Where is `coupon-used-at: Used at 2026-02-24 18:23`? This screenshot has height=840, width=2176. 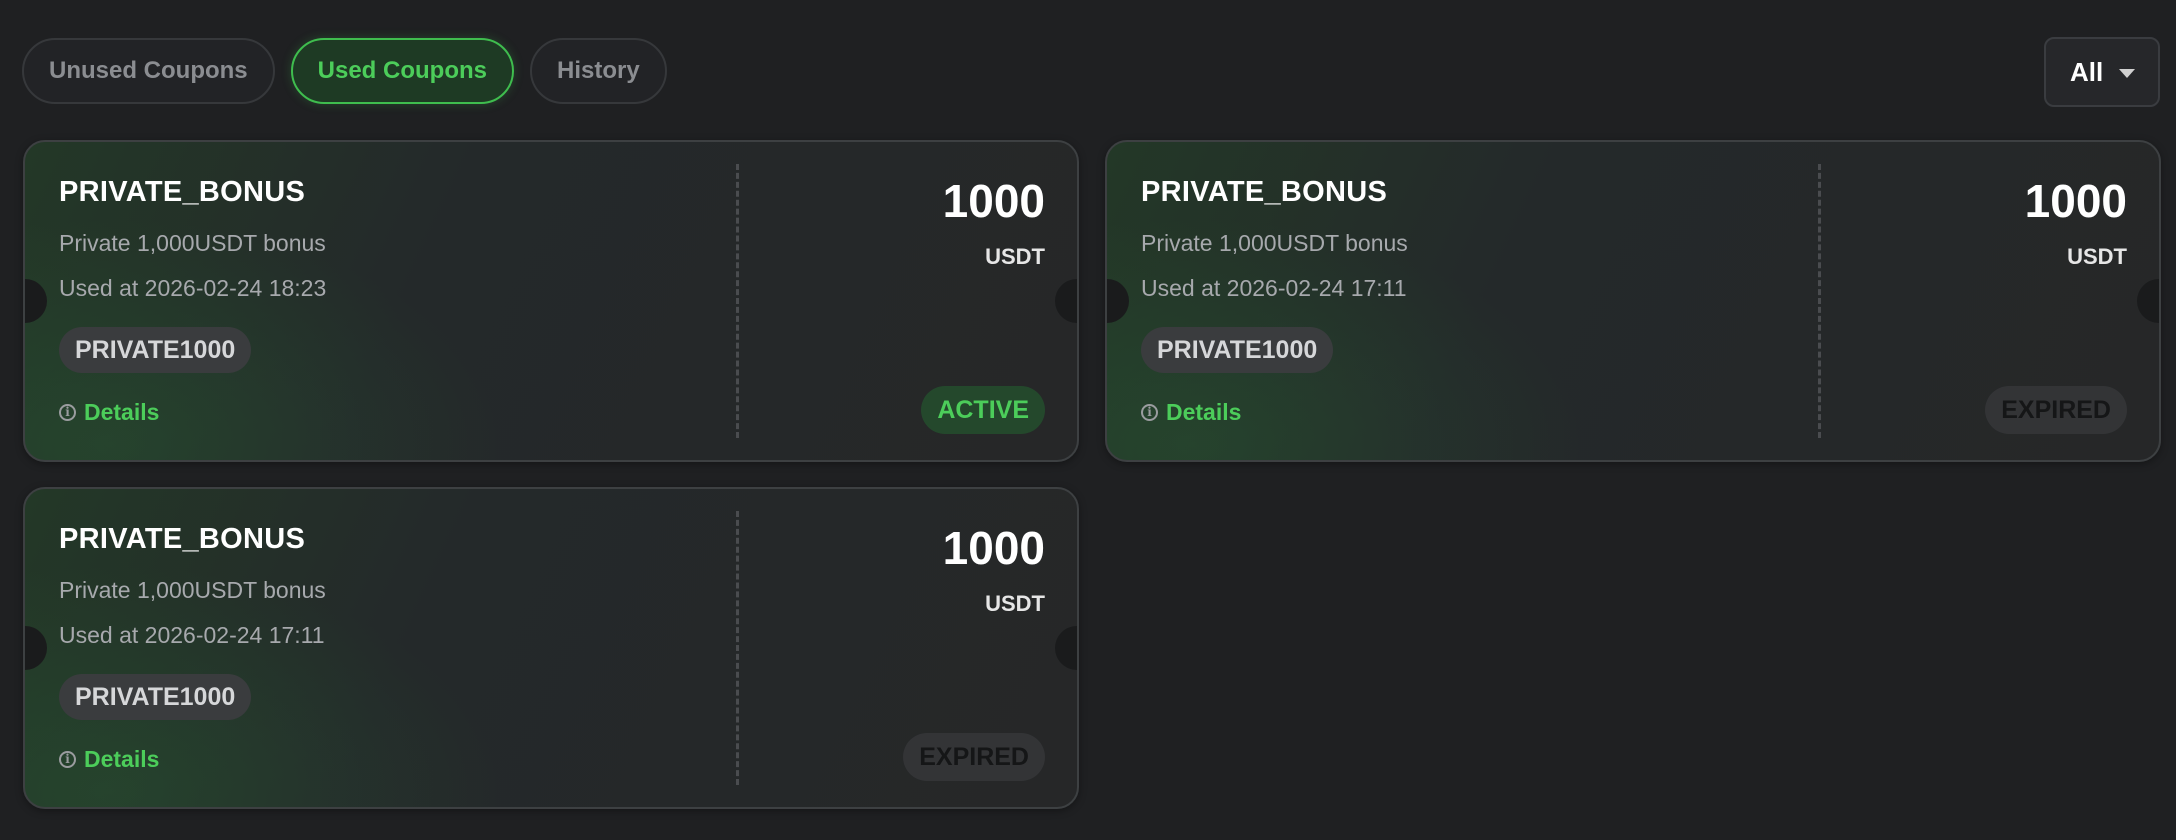 coupon-used-at: Used at 2026-02-24 18:23 is located at coordinates (193, 288).